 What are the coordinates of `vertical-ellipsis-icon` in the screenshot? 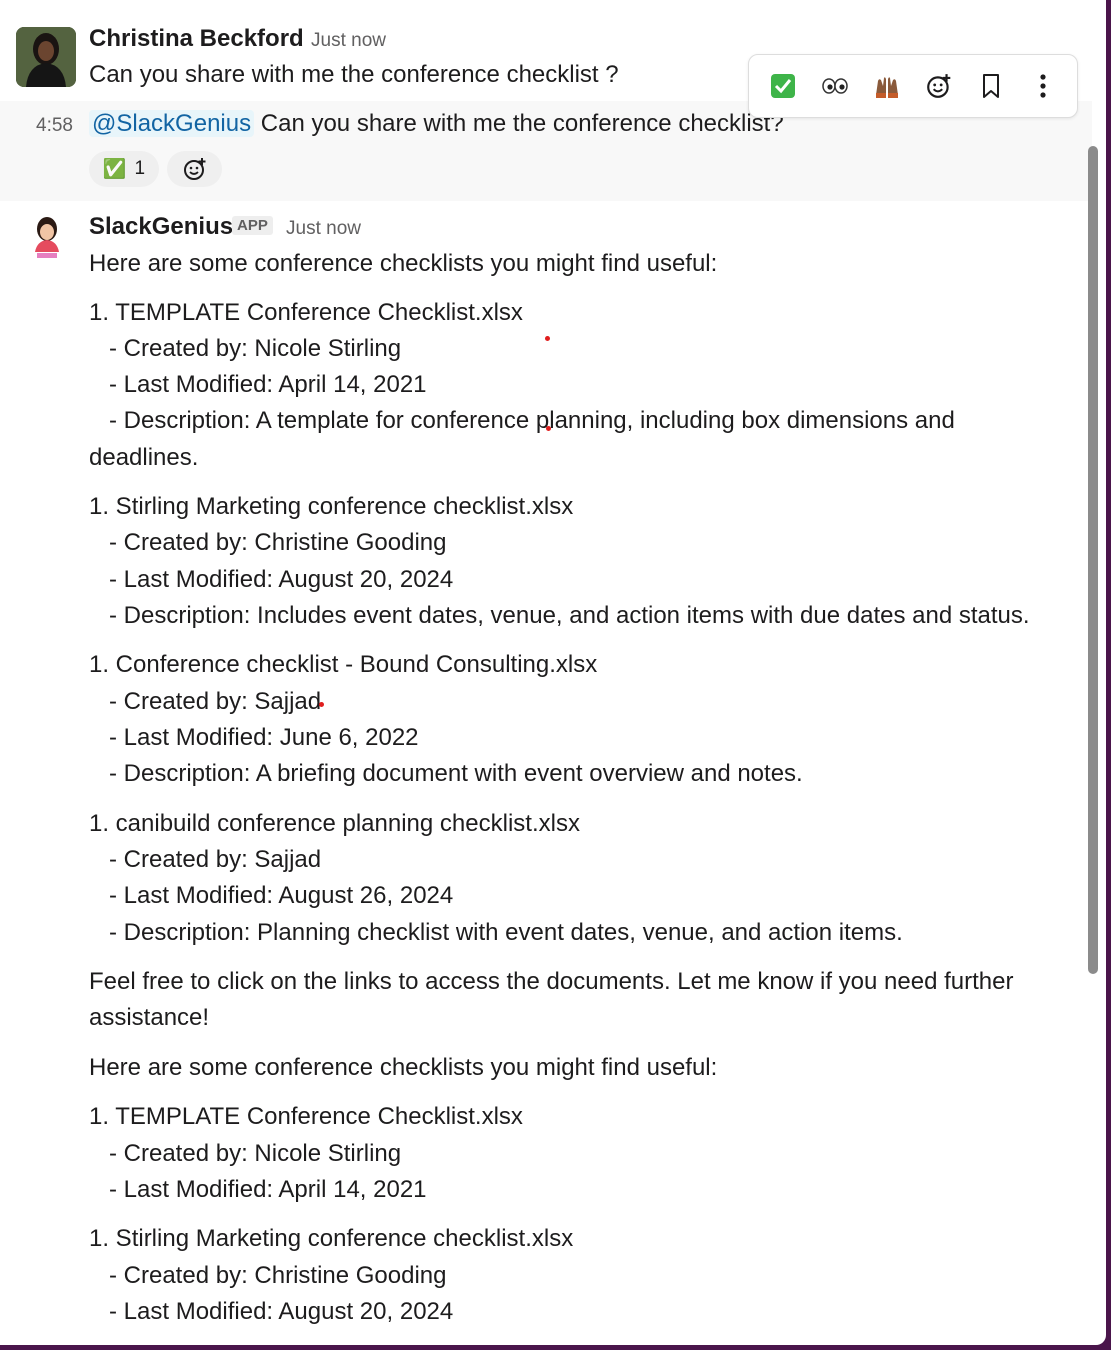 It's located at (1043, 86).